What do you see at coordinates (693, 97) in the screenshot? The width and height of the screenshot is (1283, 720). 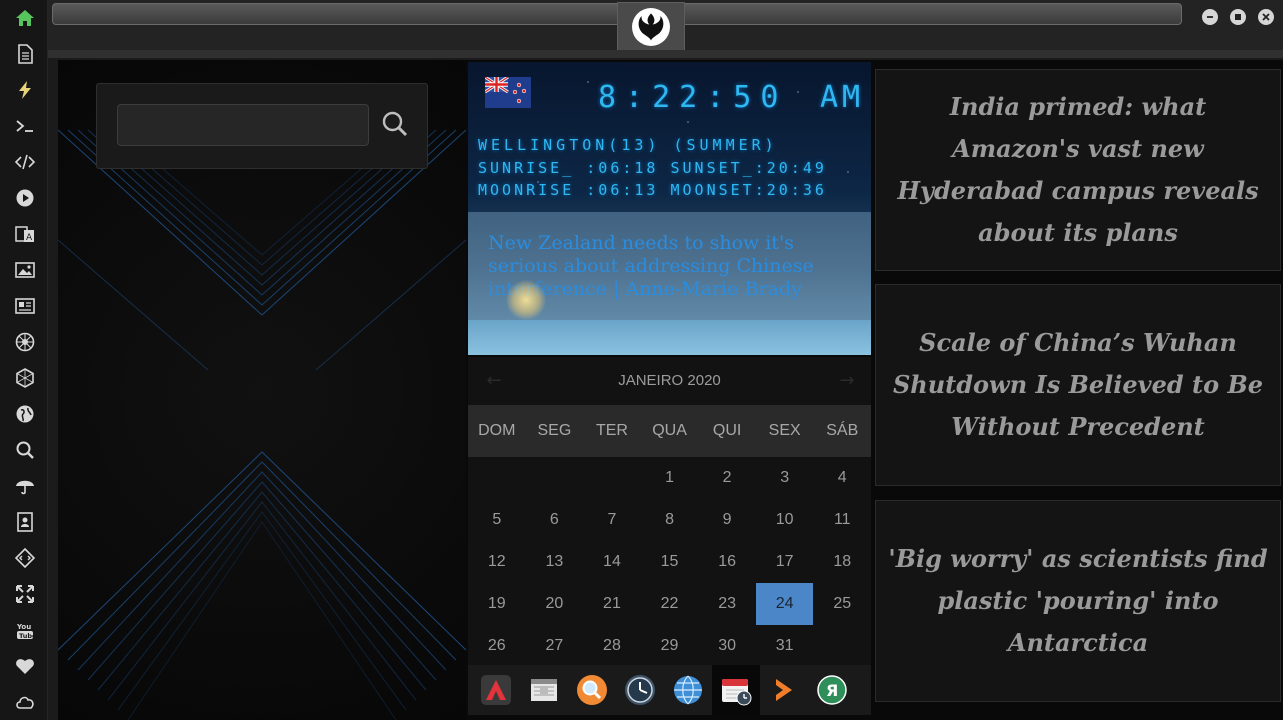 I see `clock-time: 8:22:50` at bounding box center [693, 97].